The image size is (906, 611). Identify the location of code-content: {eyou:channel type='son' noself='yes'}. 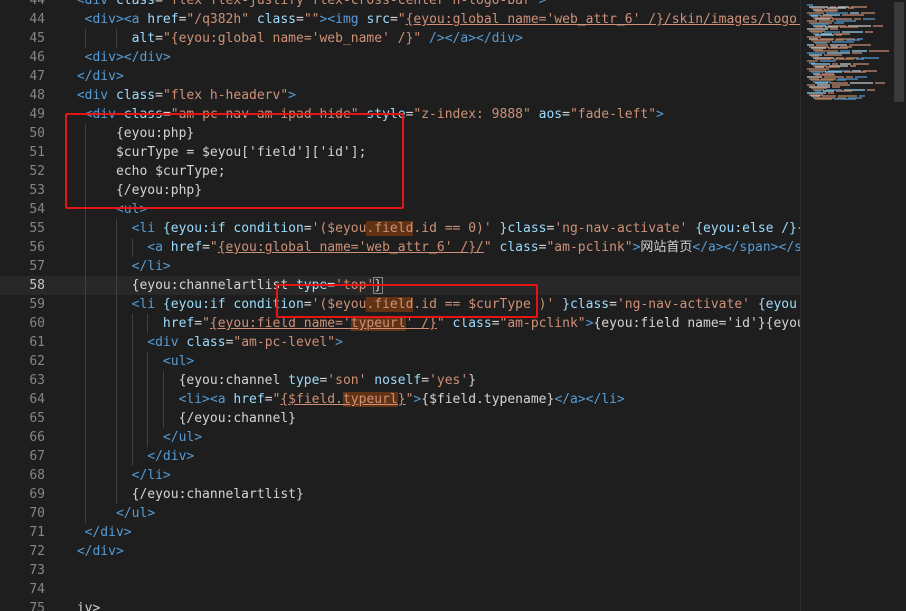
(272, 380).